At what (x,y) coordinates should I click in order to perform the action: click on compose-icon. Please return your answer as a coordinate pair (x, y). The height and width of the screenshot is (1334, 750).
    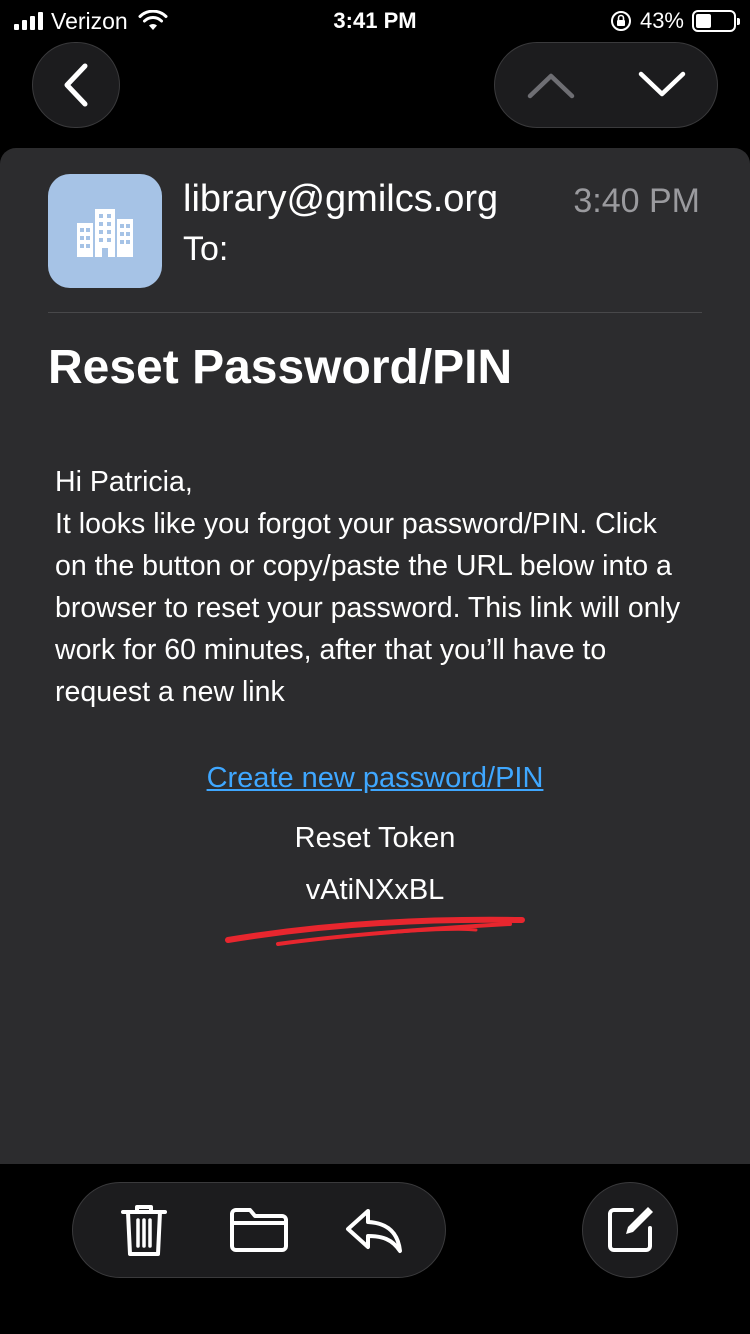
    Looking at the image, I should click on (630, 1229).